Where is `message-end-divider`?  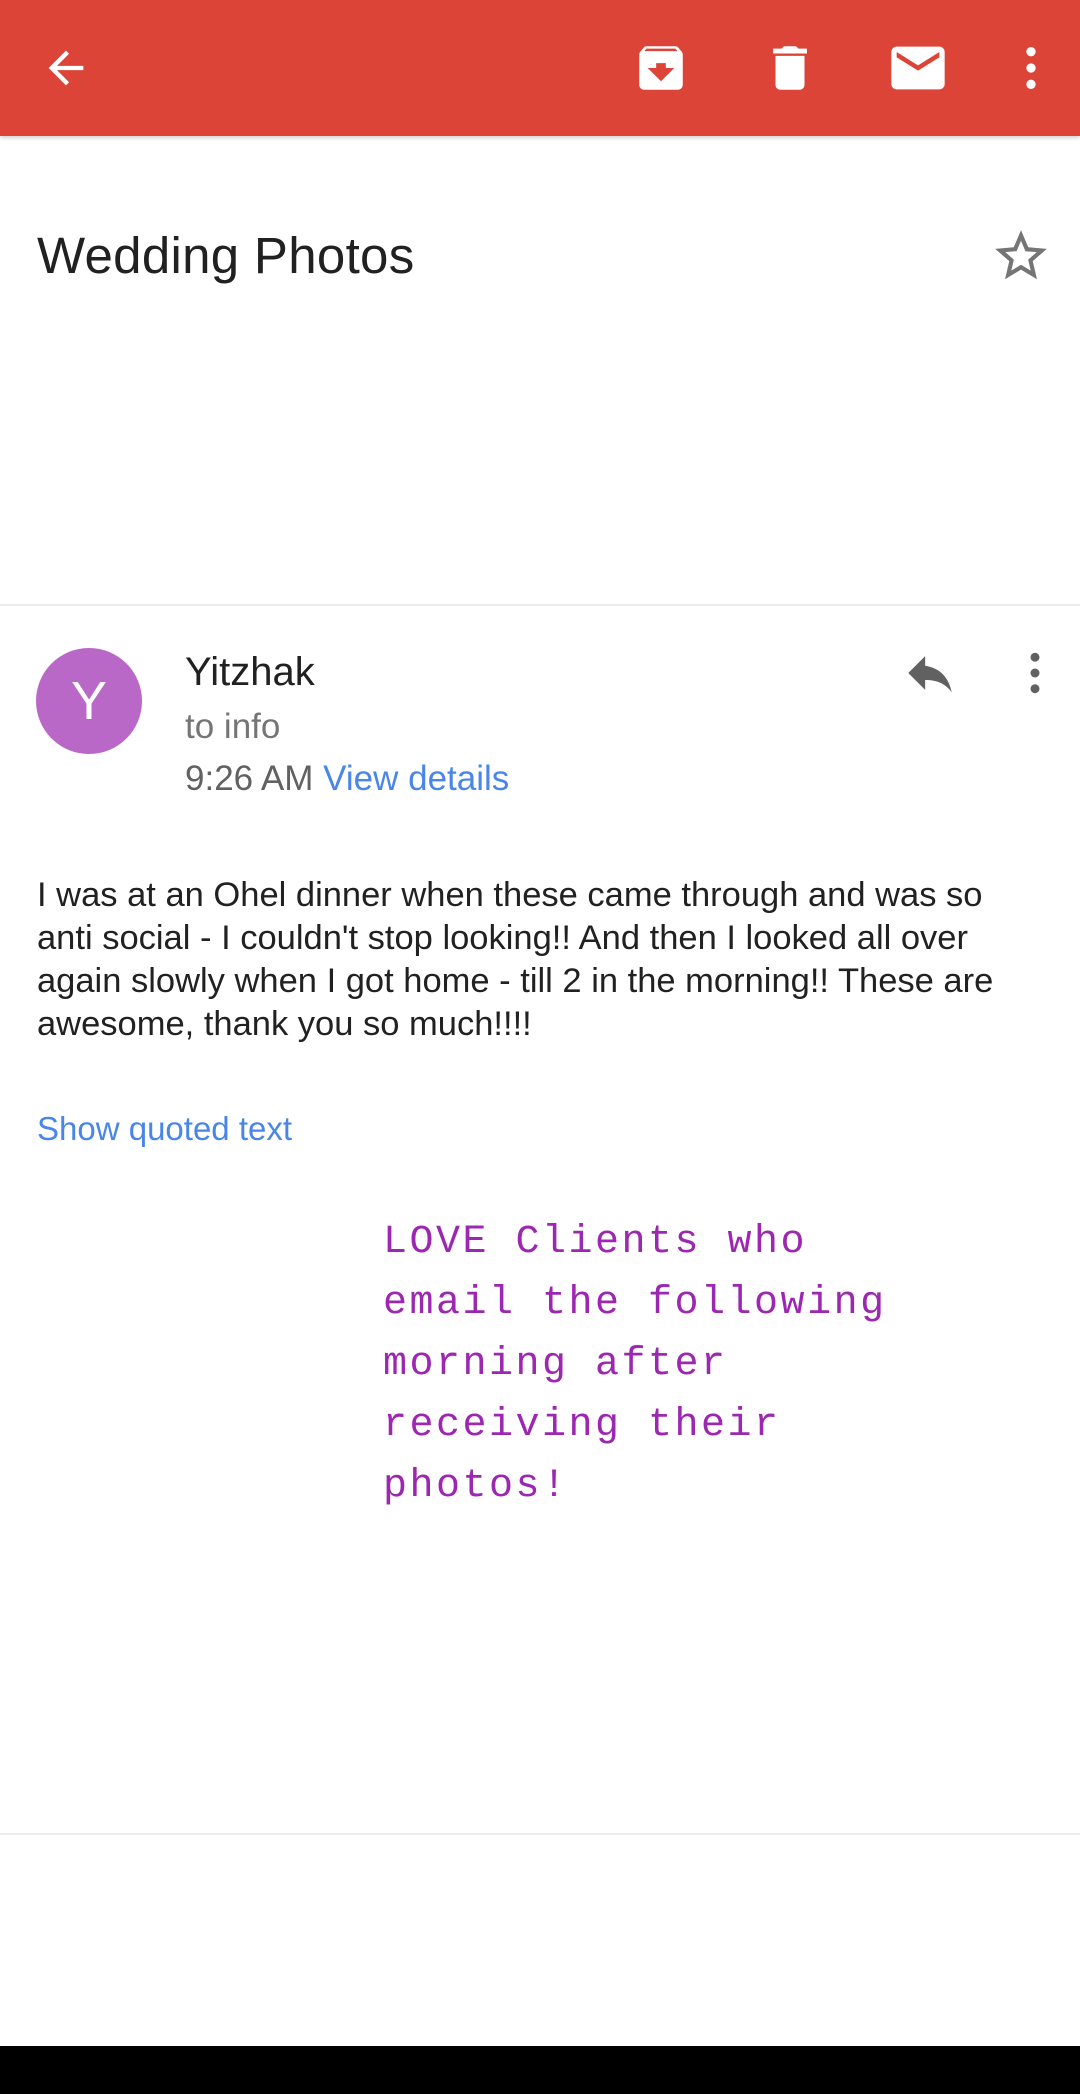 message-end-divider is located at coordinates (540, 1834).